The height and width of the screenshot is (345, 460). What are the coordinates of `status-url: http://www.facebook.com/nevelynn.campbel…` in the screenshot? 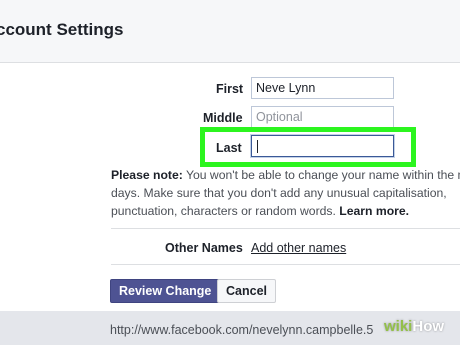 It's located at (242, 330).